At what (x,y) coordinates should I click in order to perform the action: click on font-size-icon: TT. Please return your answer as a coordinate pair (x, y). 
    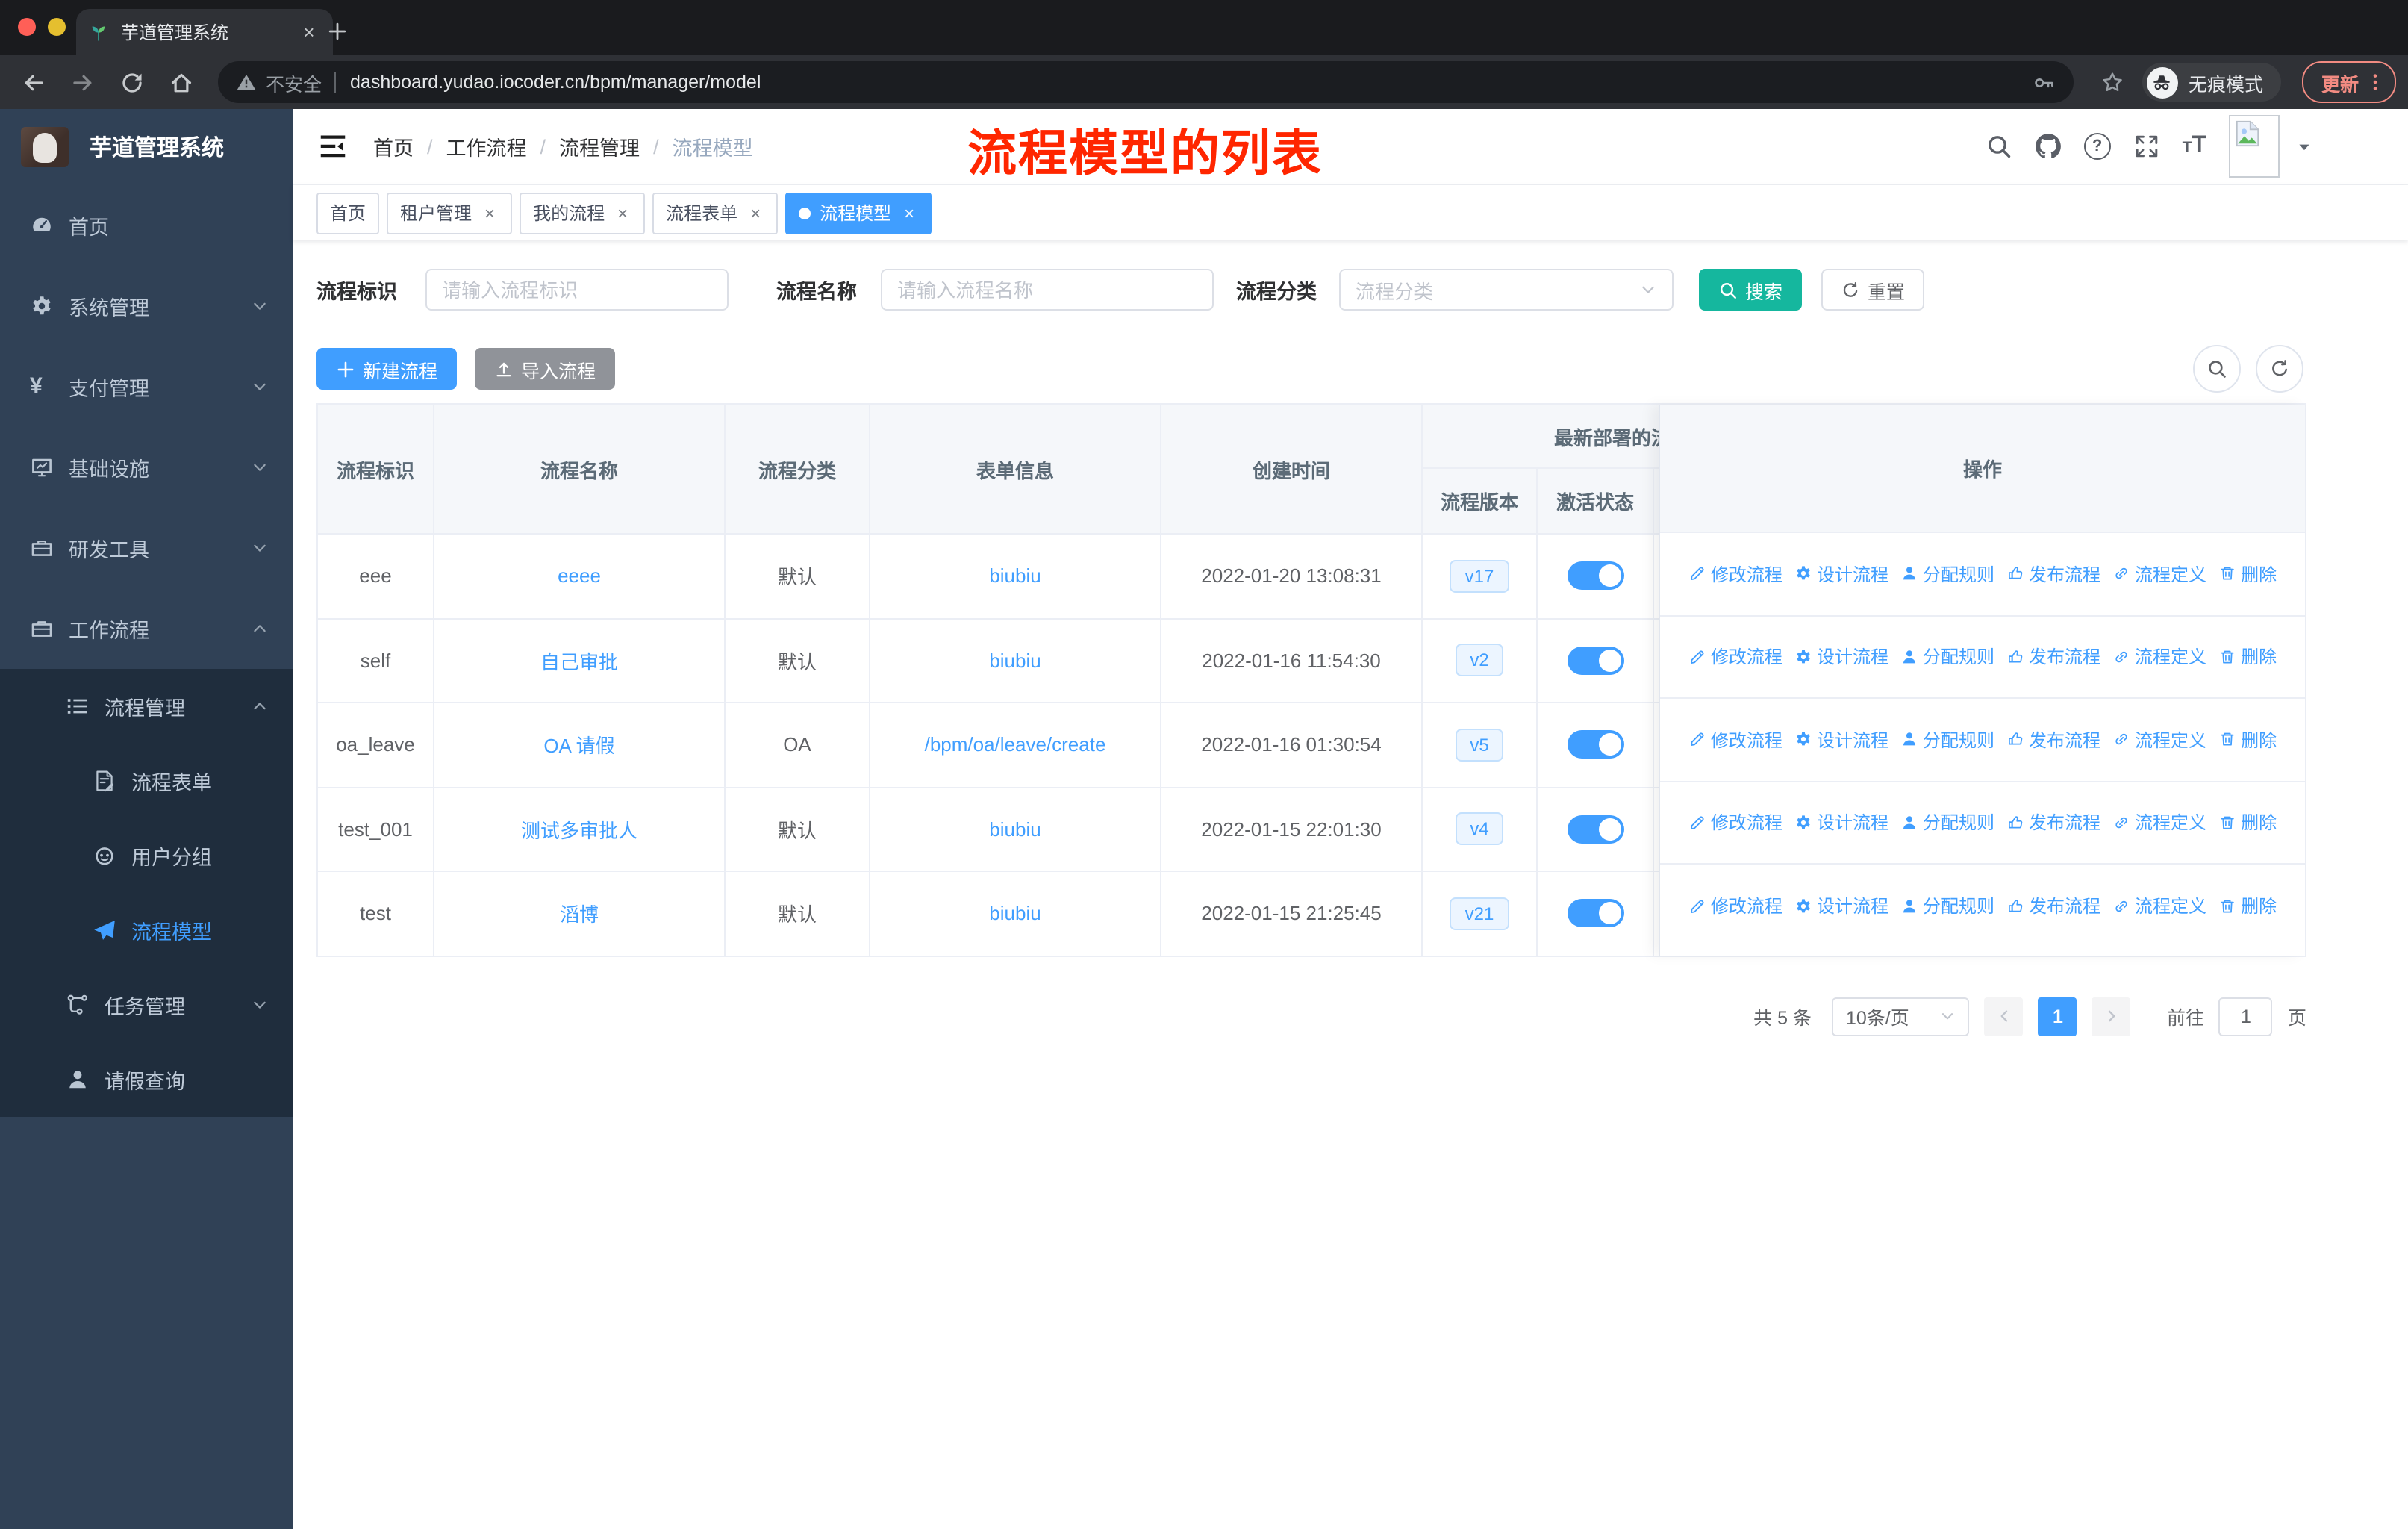
    Looking at the image, I should click on (2194, 146).